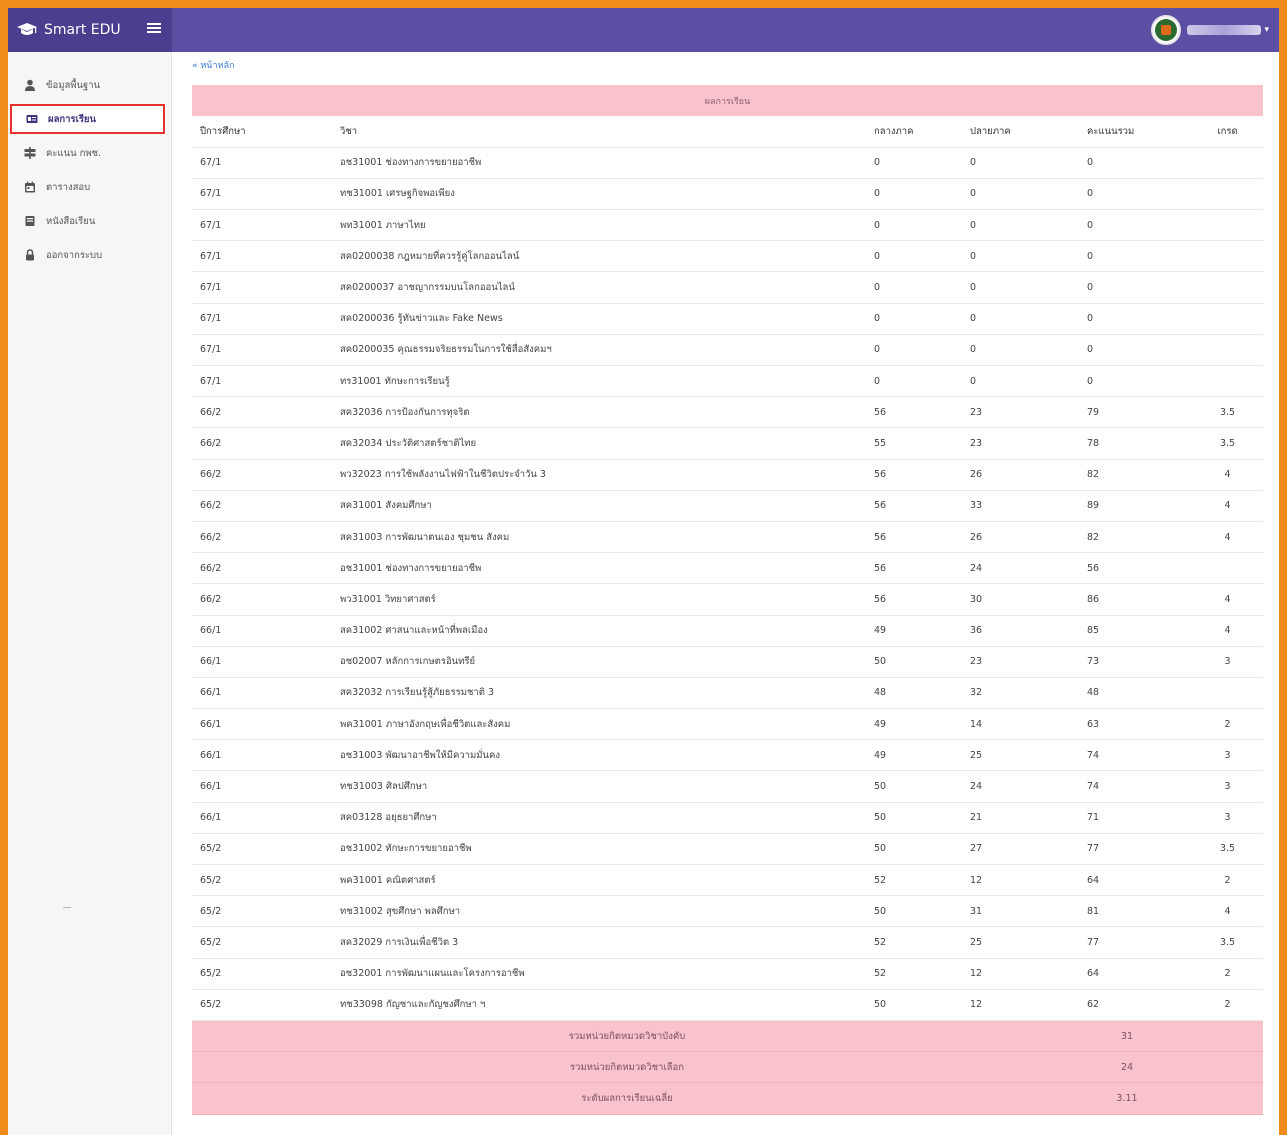  I want to click on cell-total: 89, so click(1127, 506).